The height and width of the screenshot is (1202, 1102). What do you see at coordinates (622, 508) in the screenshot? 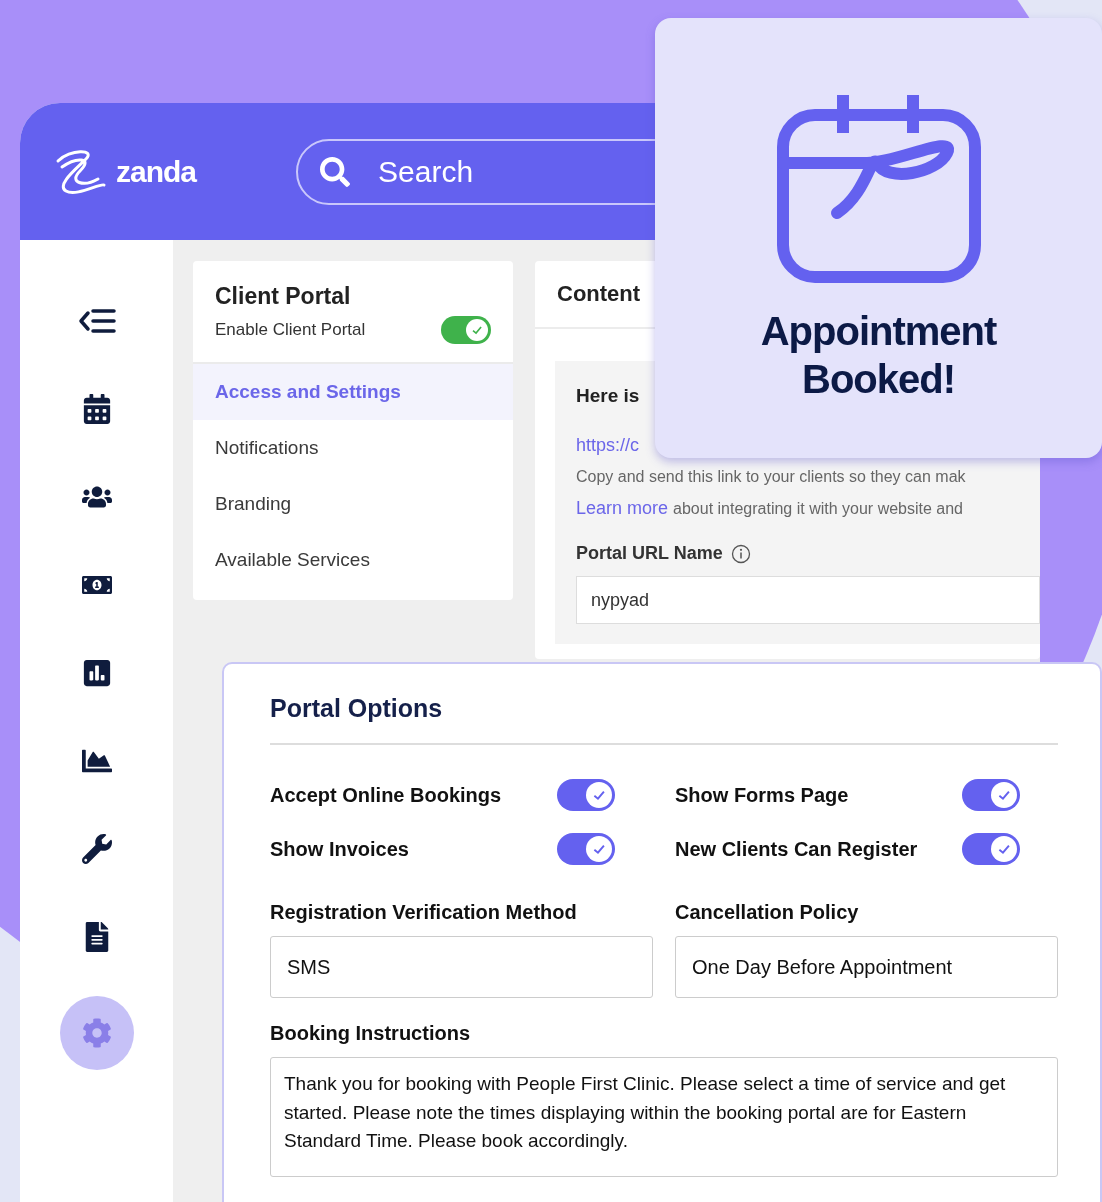
I see `learn-more-link: Learn more` at bounding box center [622, 508].